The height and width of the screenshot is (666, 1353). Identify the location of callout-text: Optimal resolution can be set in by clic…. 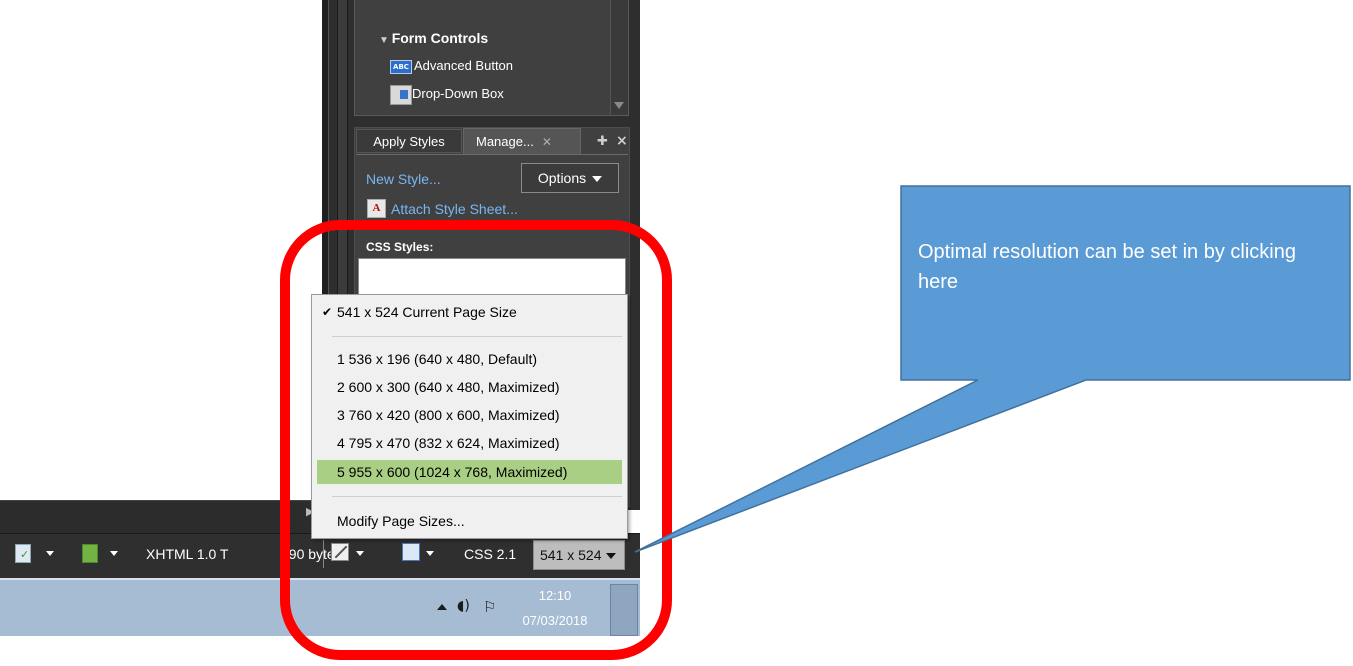
(1107, 267).